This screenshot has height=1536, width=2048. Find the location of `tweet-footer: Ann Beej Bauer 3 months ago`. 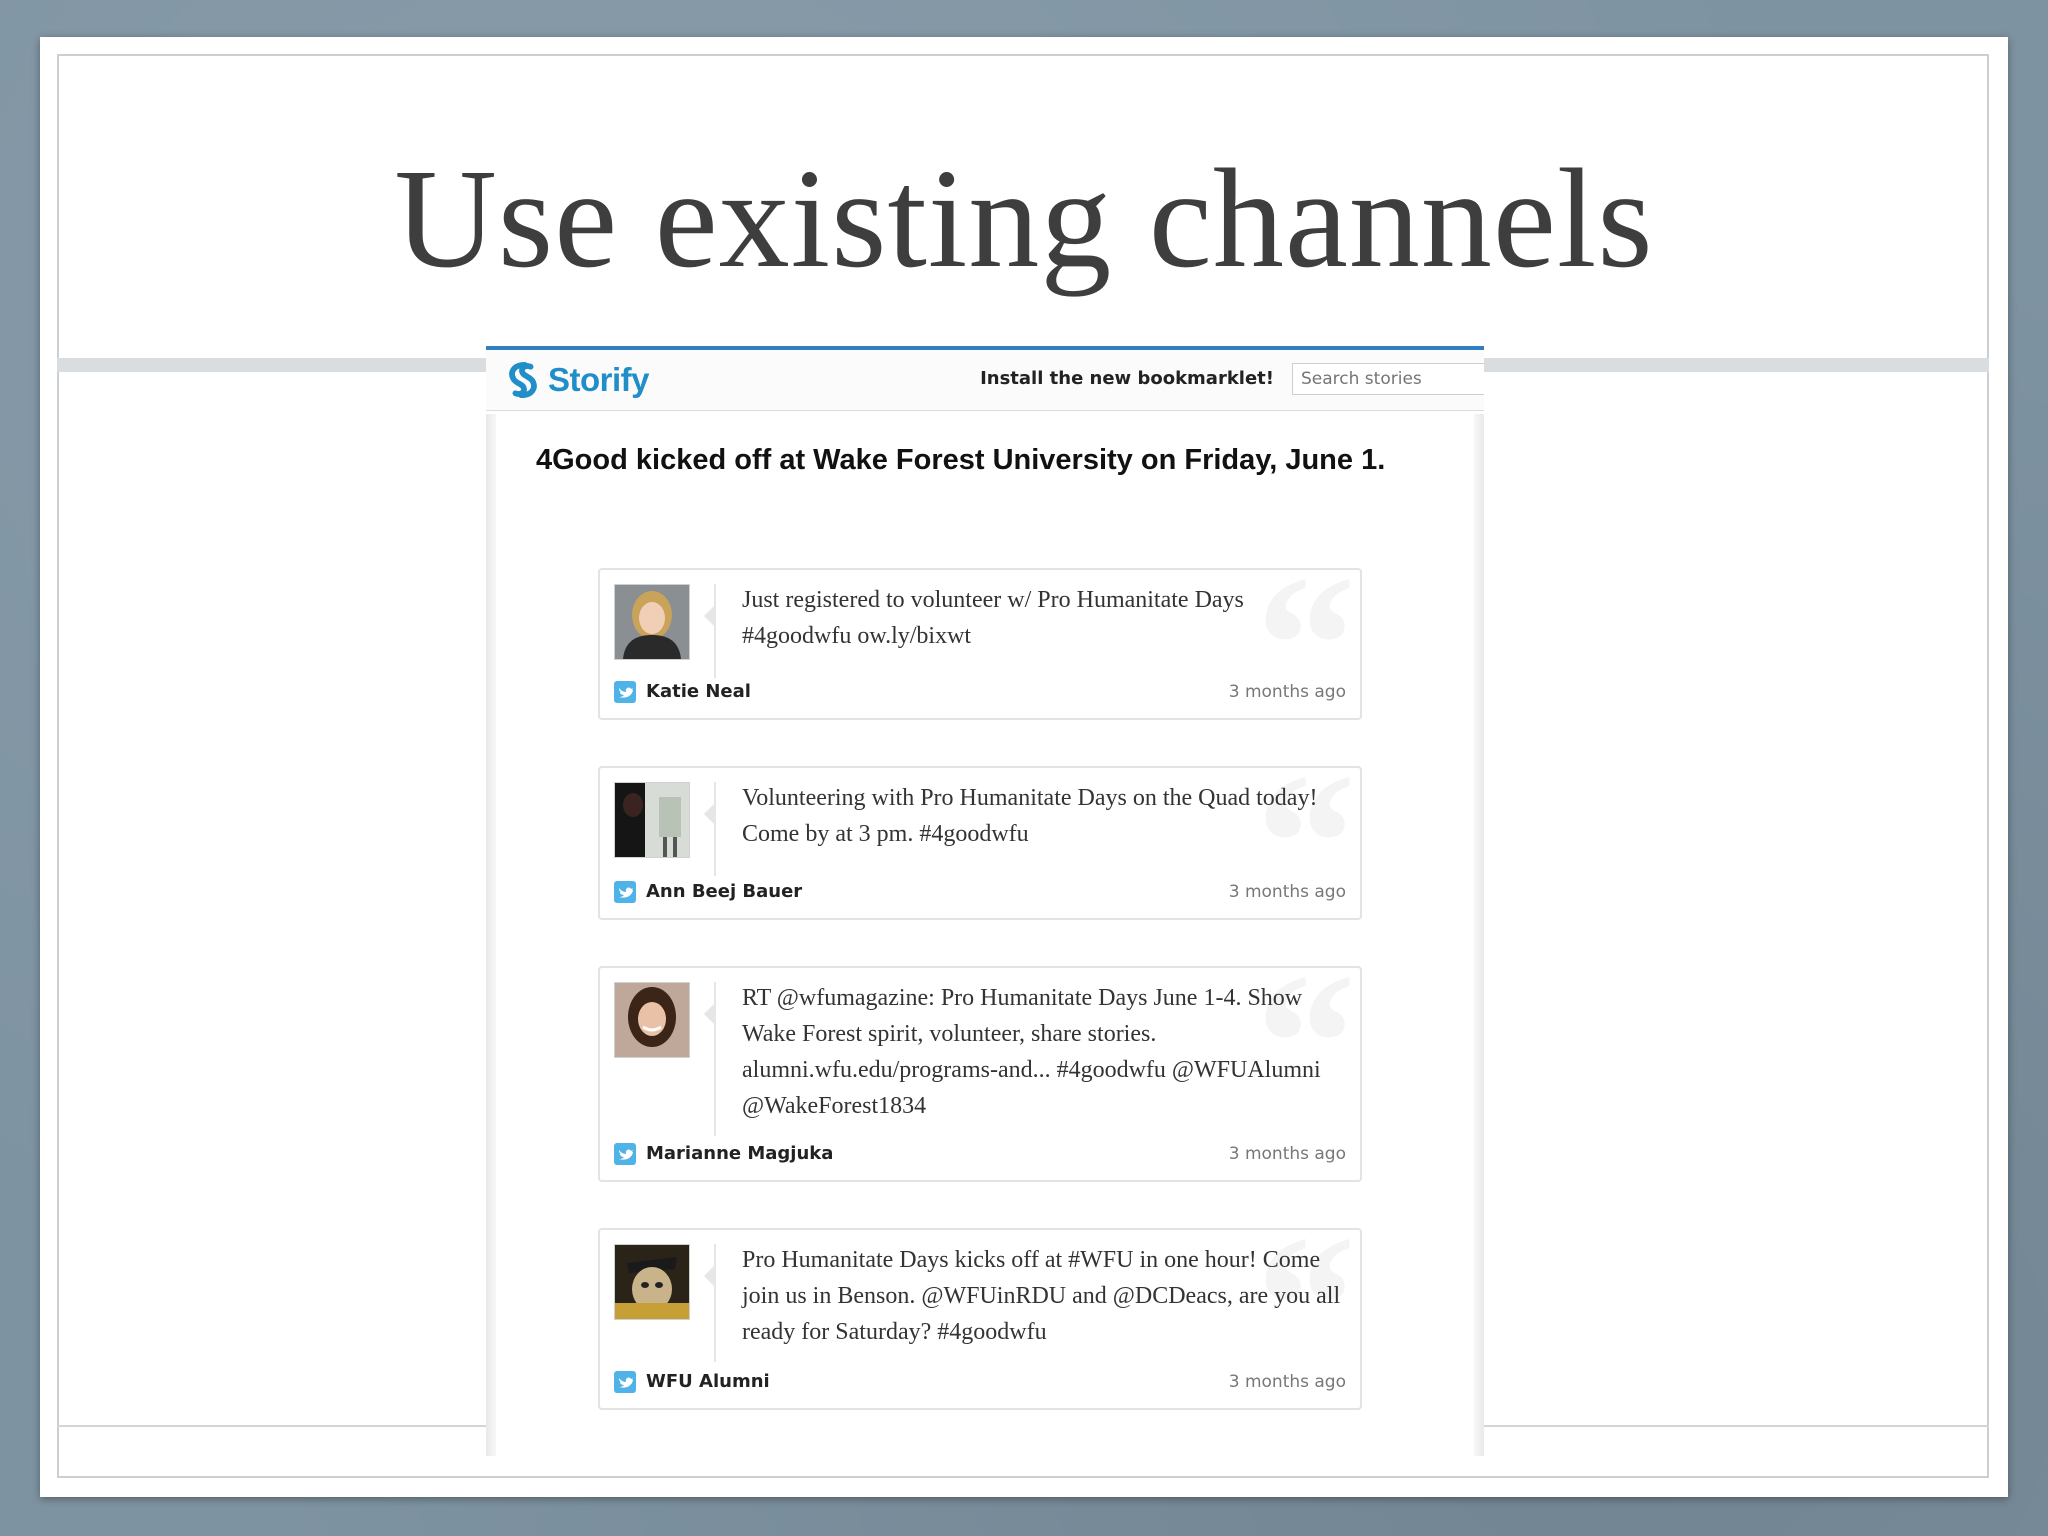

tweet-footer: Ann Beej Bauer 3 months ago is located at coordinates (980, 892).